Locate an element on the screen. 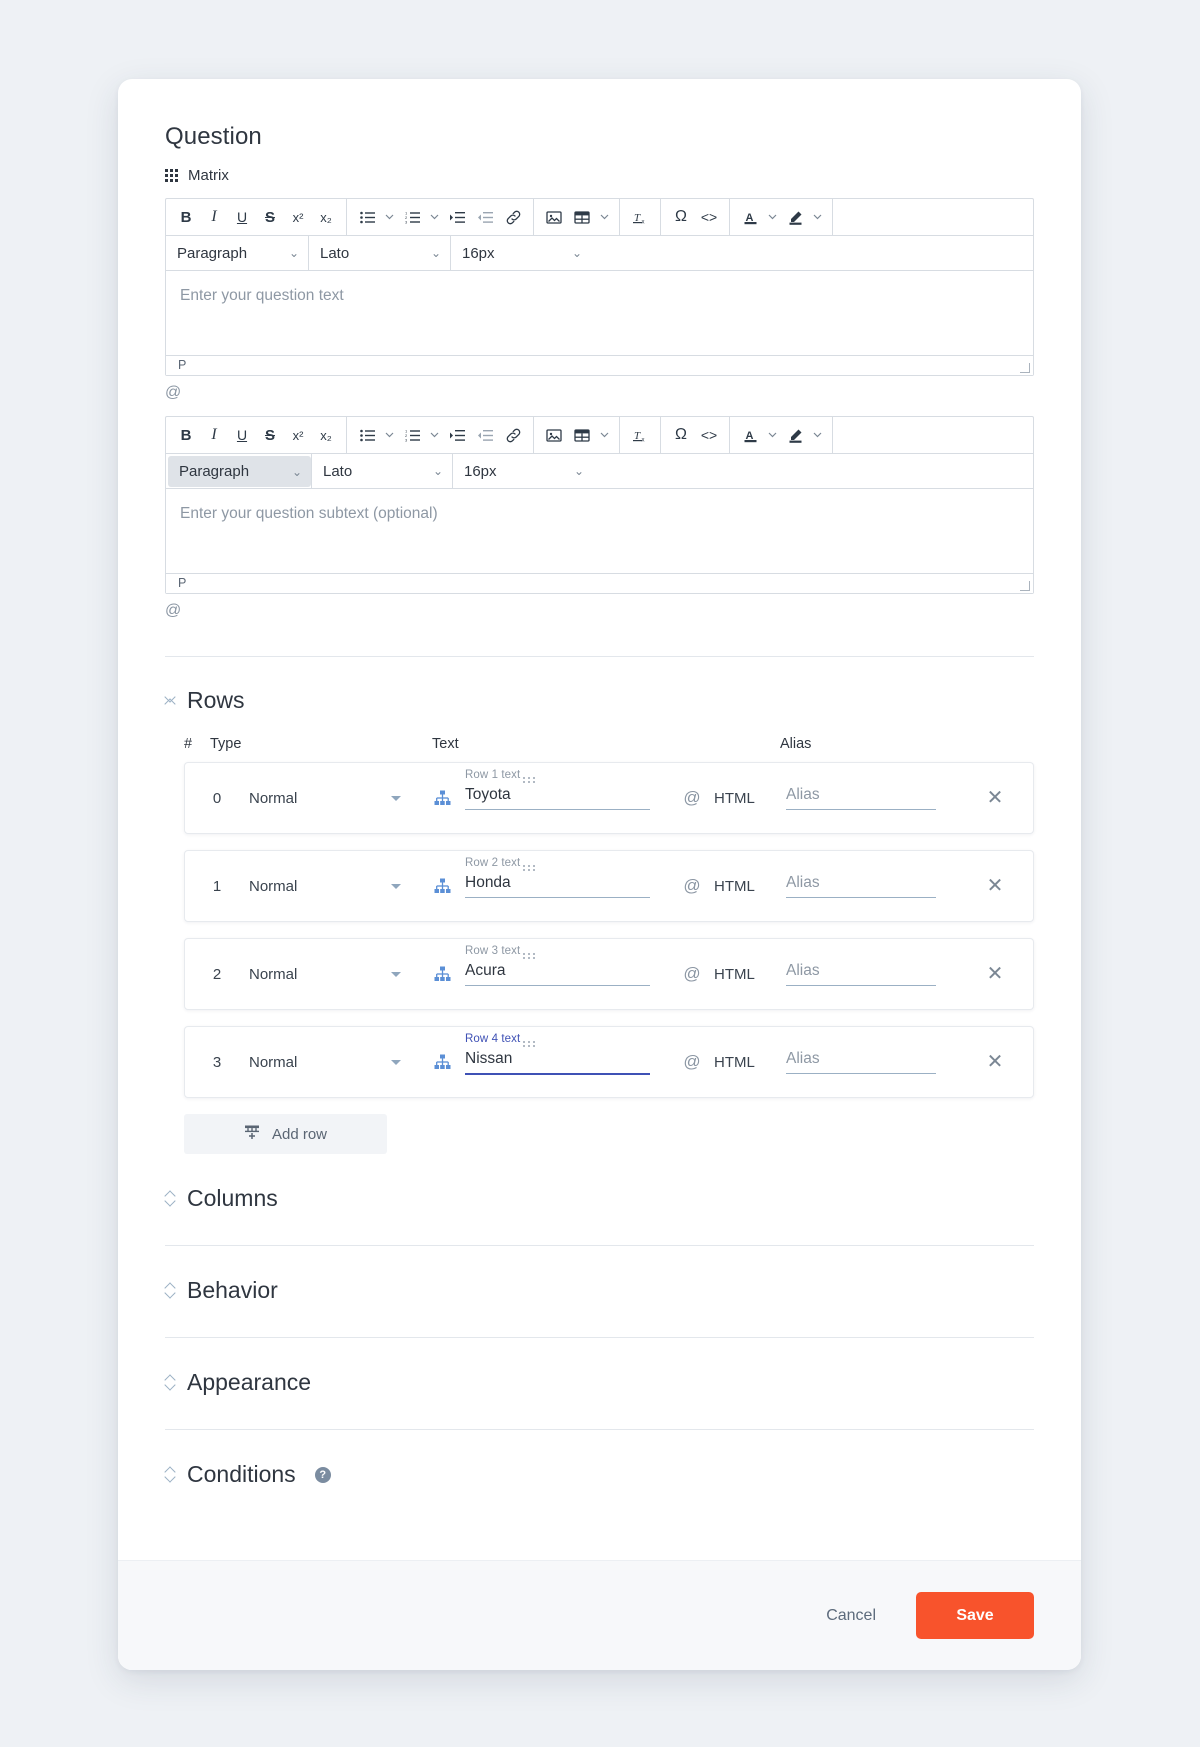  help-icon: ? is located at coordinates (322, 1474).